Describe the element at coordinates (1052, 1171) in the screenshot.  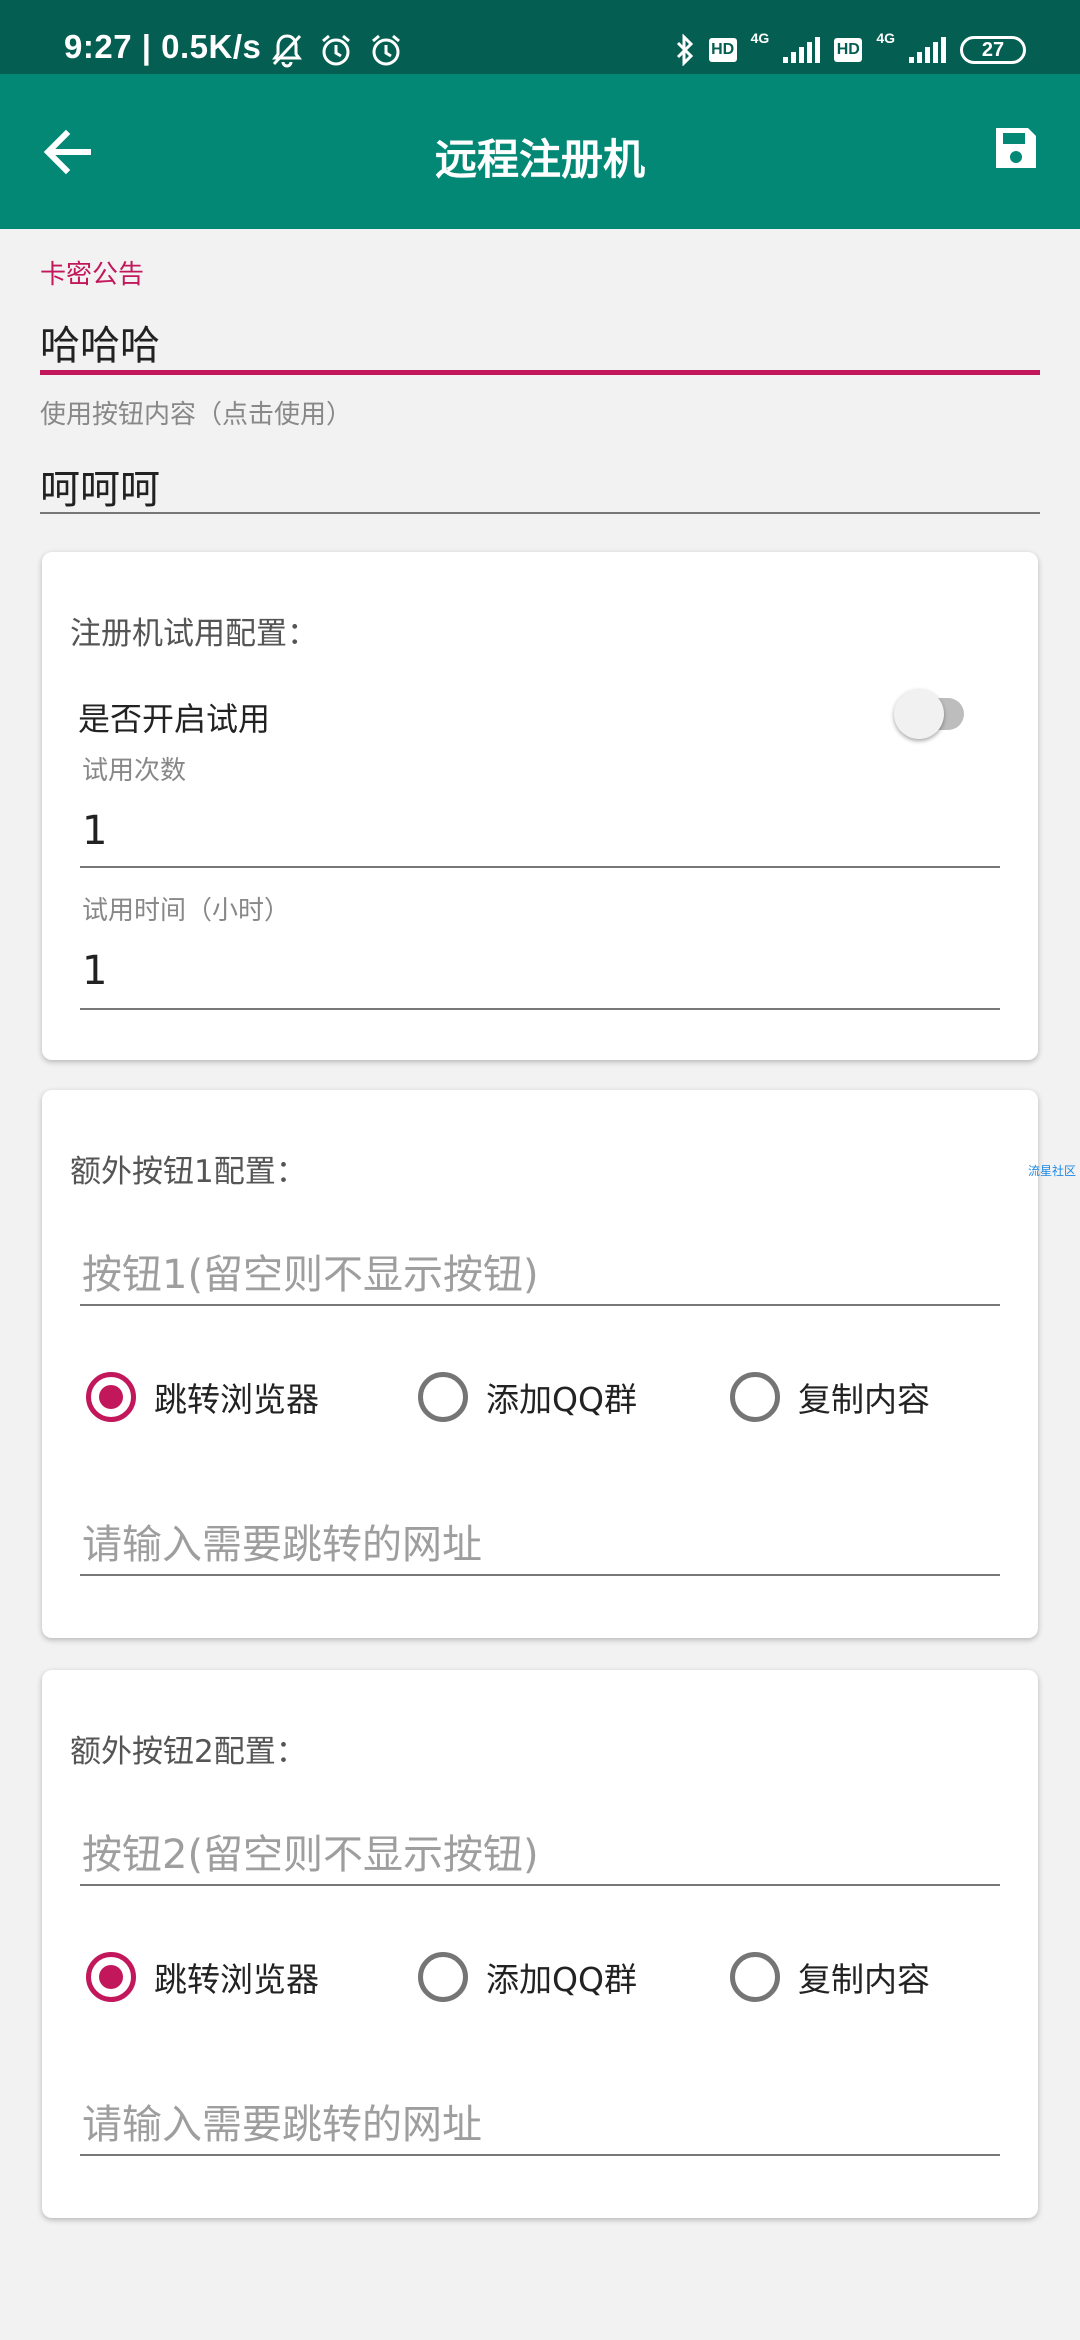
I see `watermark: 流星社区` at that location.